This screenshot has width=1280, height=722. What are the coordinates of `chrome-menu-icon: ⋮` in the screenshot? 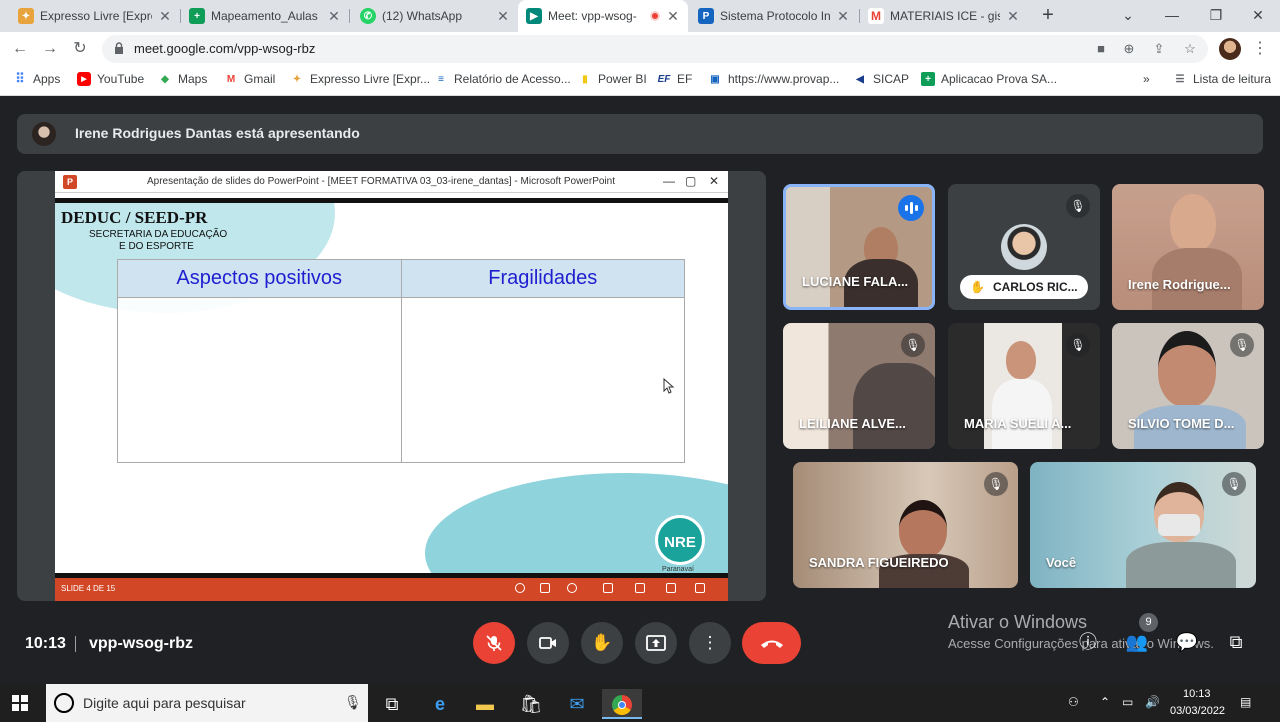 It's located at (1260, 48).